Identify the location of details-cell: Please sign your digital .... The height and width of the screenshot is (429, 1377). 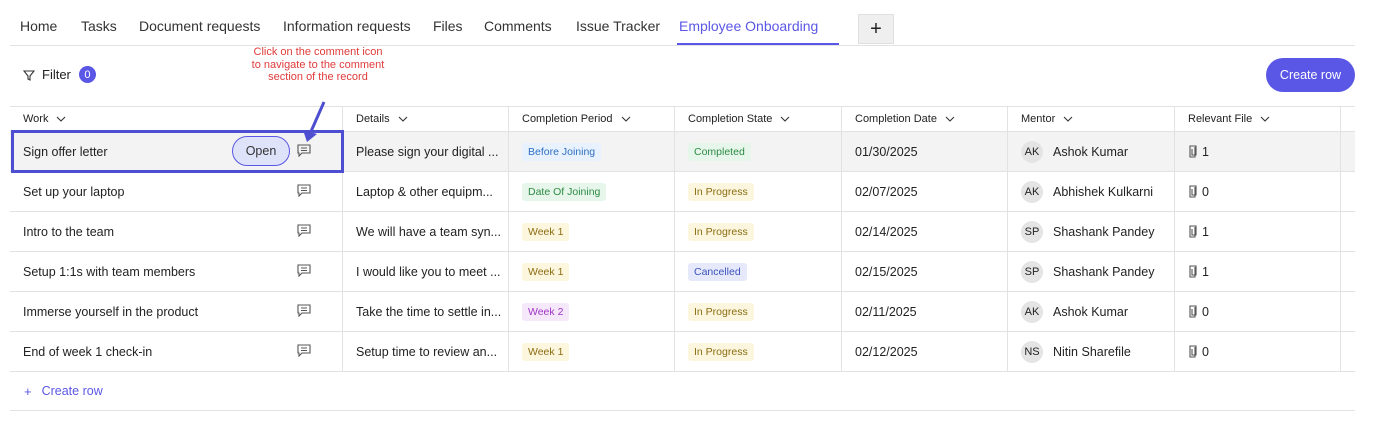
(426, 151).